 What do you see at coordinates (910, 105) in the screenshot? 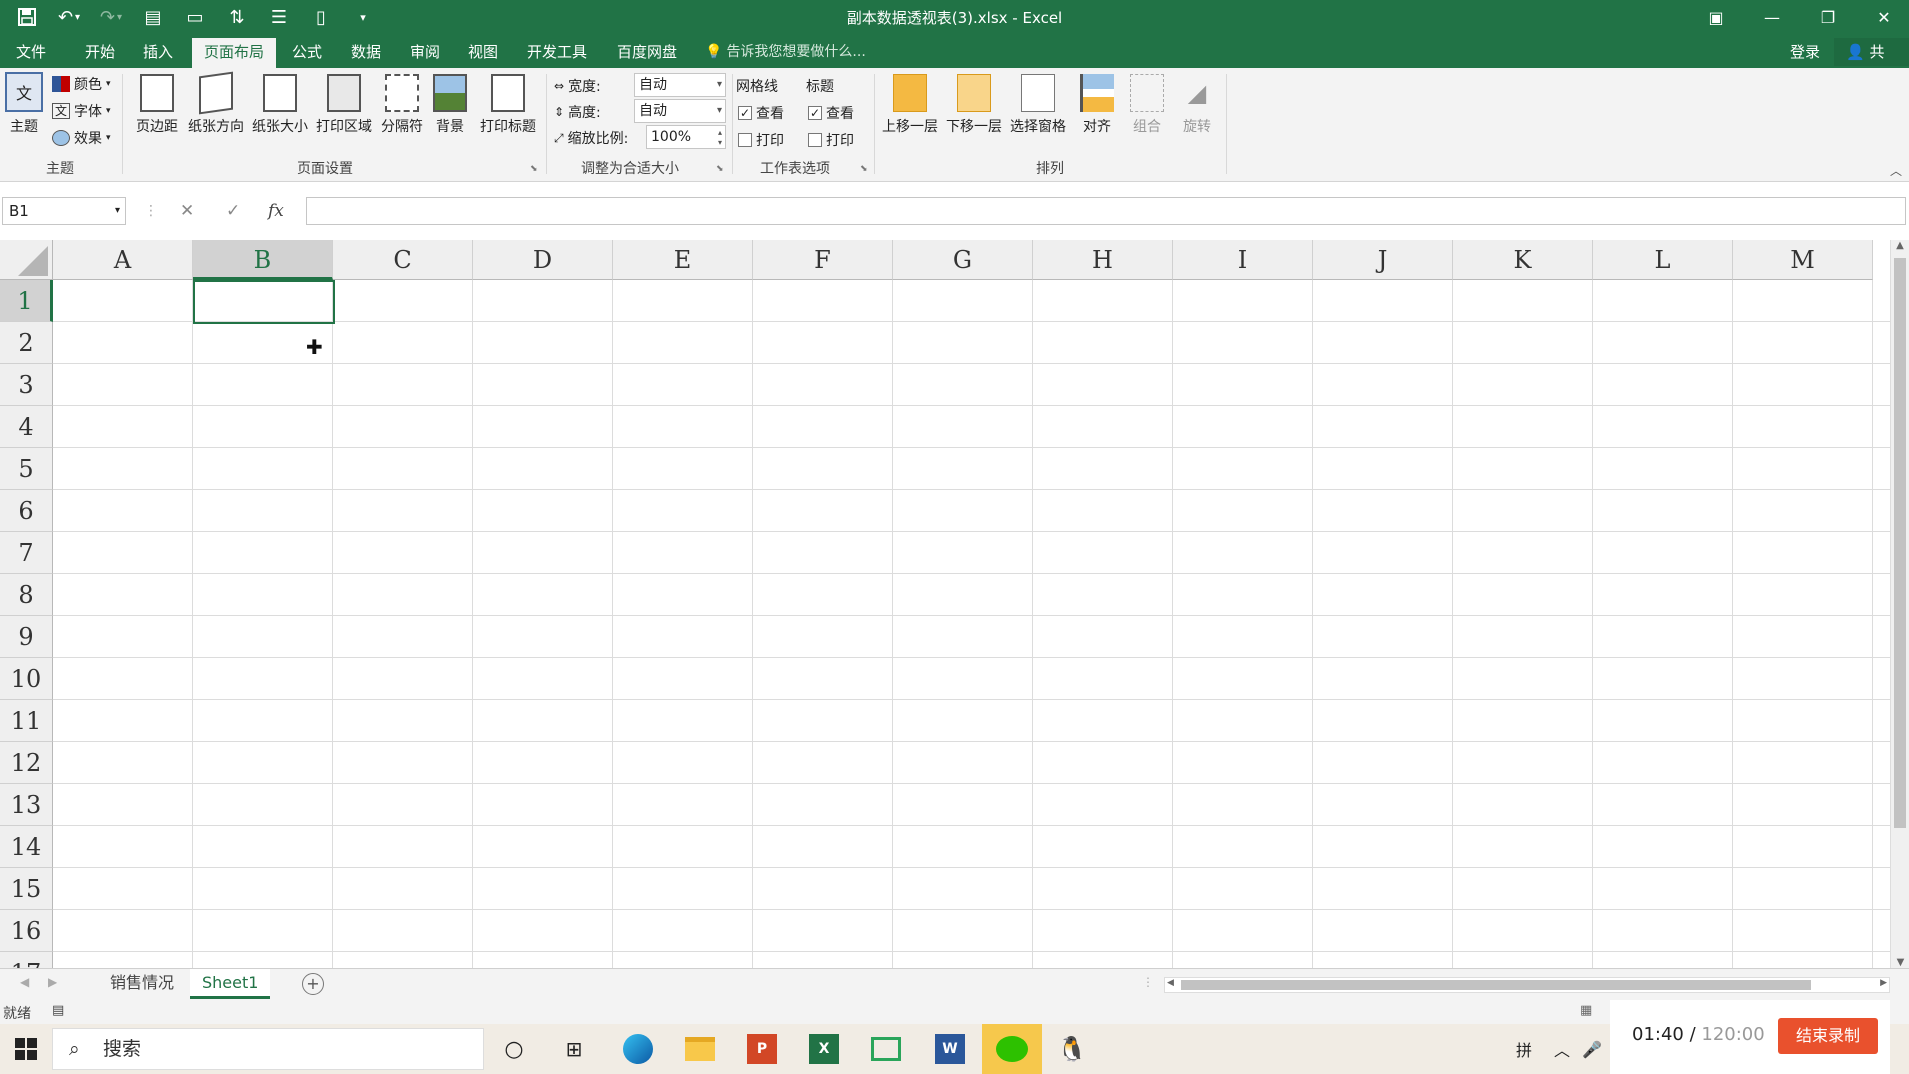
I see `bring-forward-button: 上移一层` at bounding box center [910, 105].